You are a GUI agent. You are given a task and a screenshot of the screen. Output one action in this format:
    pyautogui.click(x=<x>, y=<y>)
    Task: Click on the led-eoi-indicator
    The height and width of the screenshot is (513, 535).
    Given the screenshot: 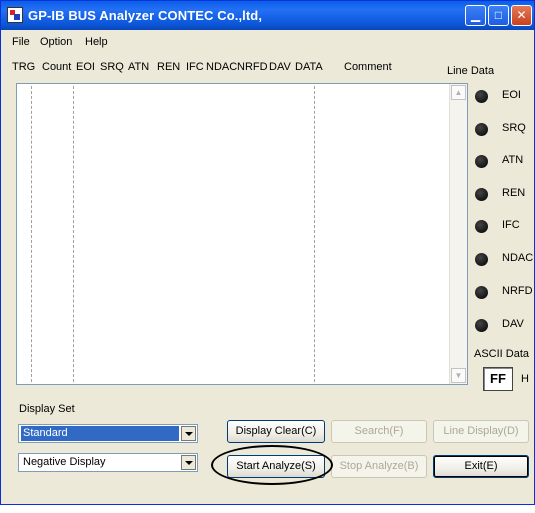 What is the action you would take?
    pyautogui.click(x=481, y=96)
    